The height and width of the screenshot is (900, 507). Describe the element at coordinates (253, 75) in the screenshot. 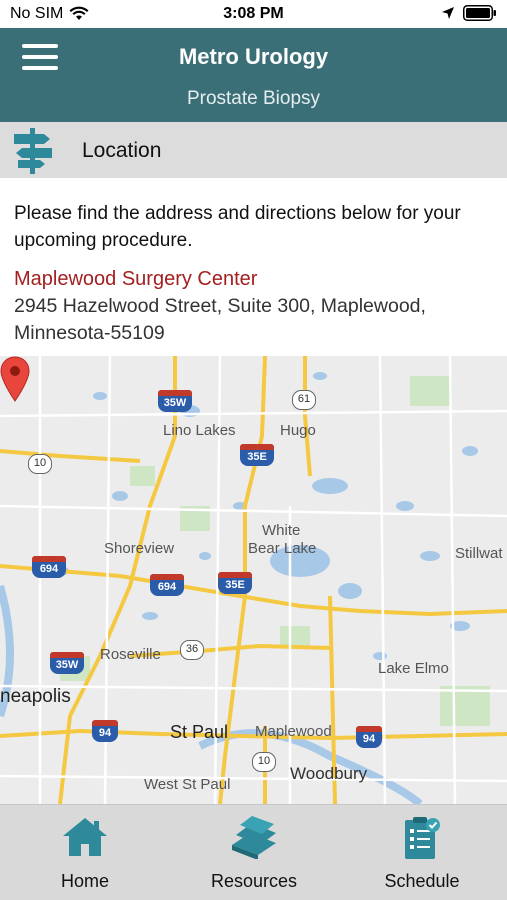

I see `app-header: Metro Urology Prostate Biopsy` at that location.